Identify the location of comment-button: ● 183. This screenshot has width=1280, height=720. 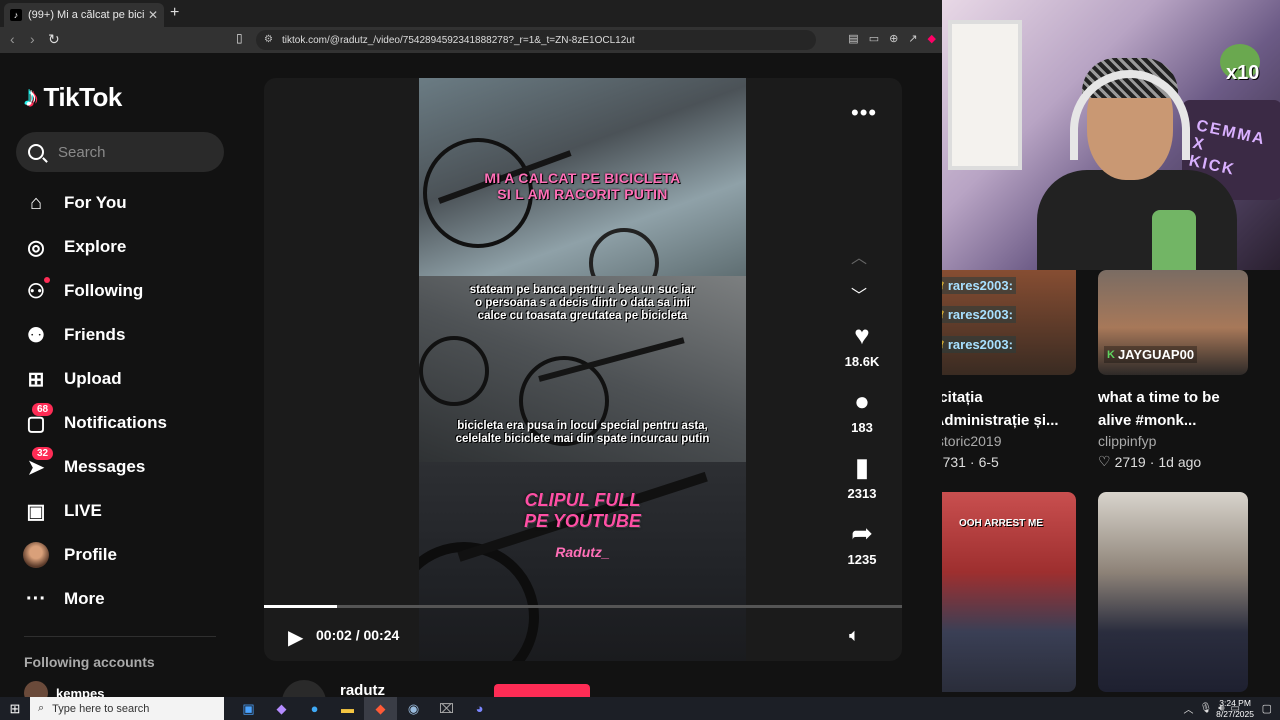
(862, 410).